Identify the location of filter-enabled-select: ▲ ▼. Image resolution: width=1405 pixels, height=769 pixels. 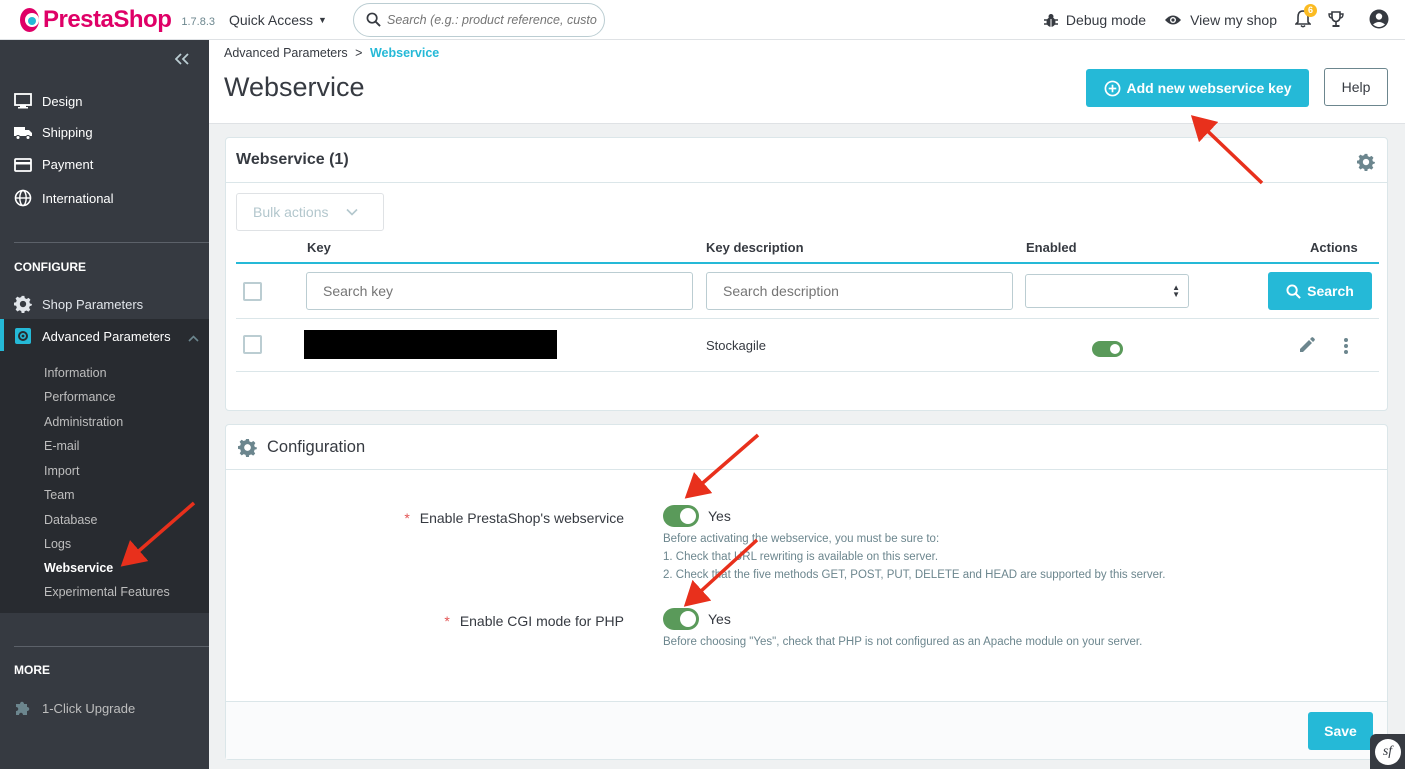
(1107, 291).